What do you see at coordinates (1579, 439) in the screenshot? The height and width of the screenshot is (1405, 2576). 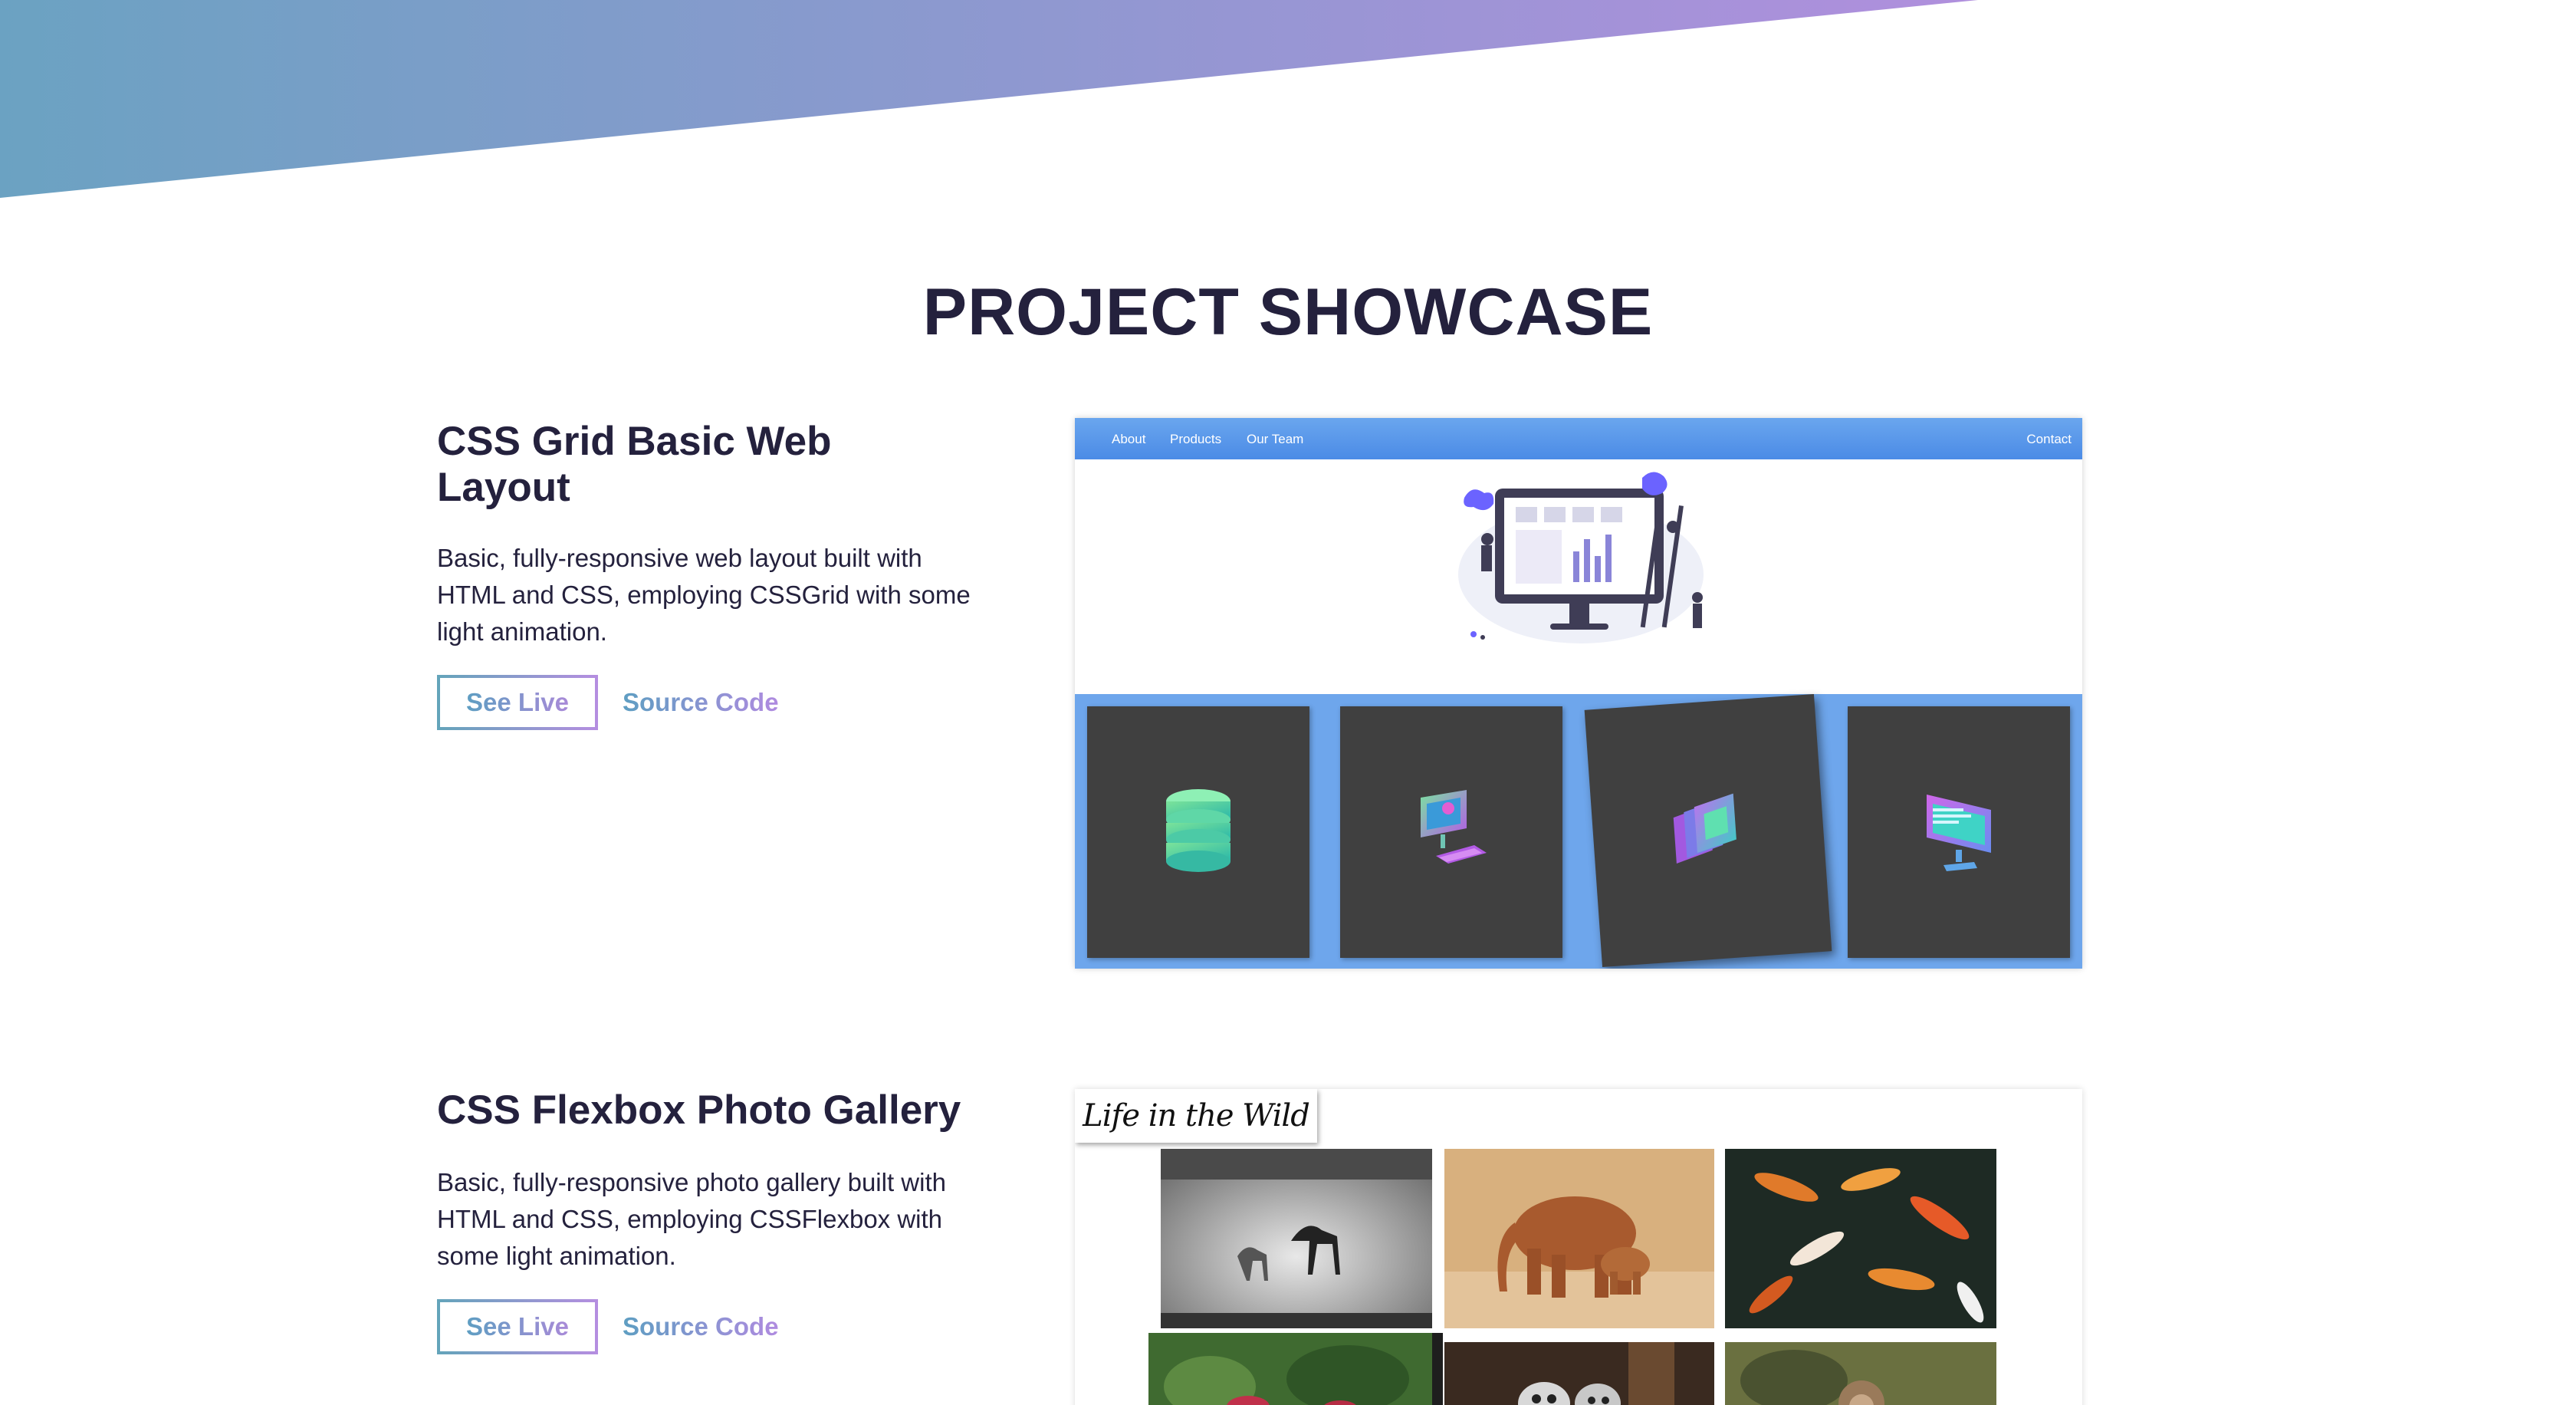 I see `preview-navbar: About Products Our Team Contact` at bounding box center [1579, 439].